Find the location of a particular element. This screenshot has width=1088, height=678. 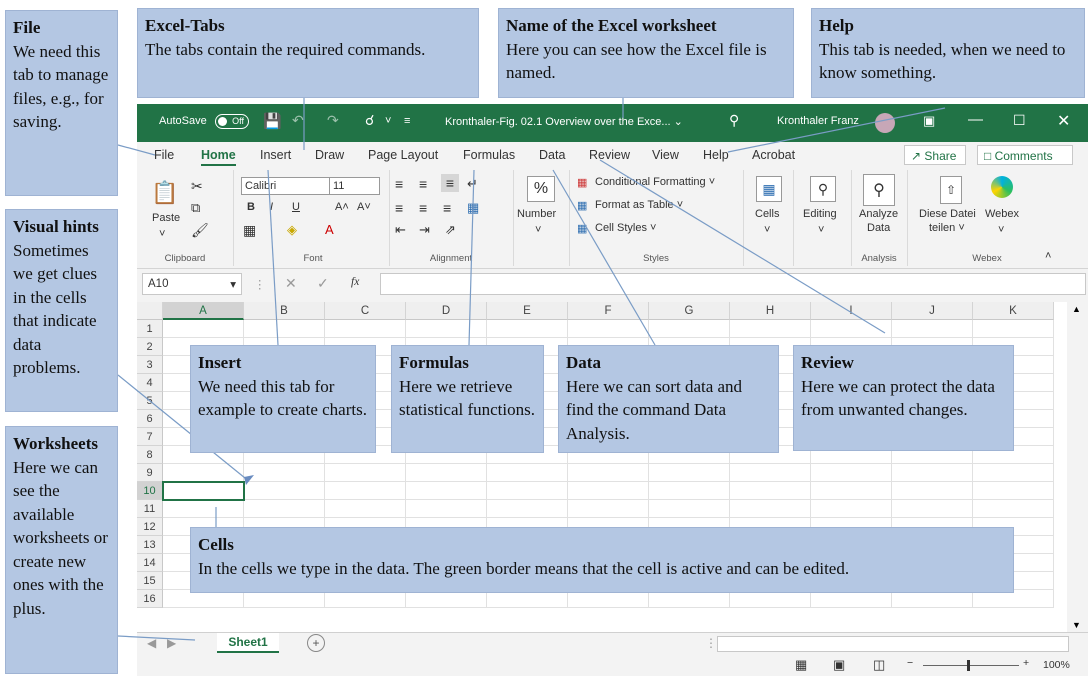

user-name: Kronthaler Franz is located at coordinates (818, 121).